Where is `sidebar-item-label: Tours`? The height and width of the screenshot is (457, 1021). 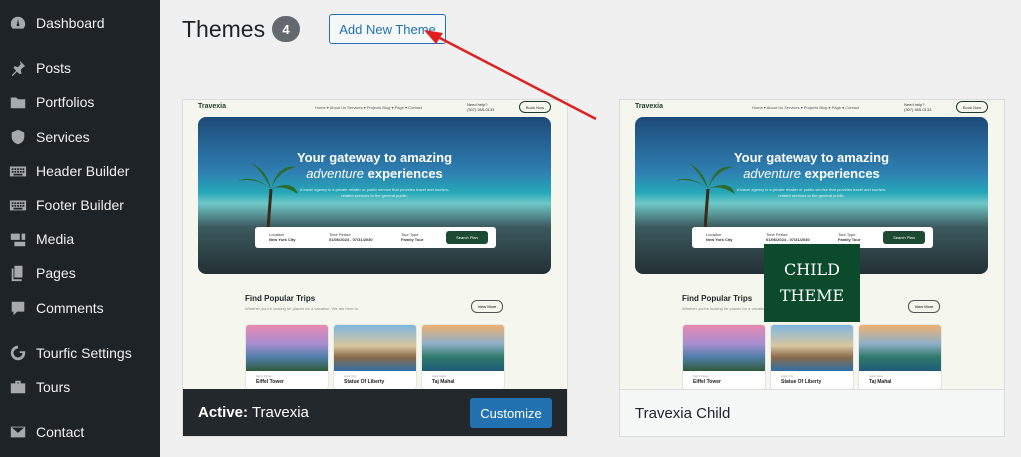
sidebar-item-label: Tours is located at coordinates (53, 387).